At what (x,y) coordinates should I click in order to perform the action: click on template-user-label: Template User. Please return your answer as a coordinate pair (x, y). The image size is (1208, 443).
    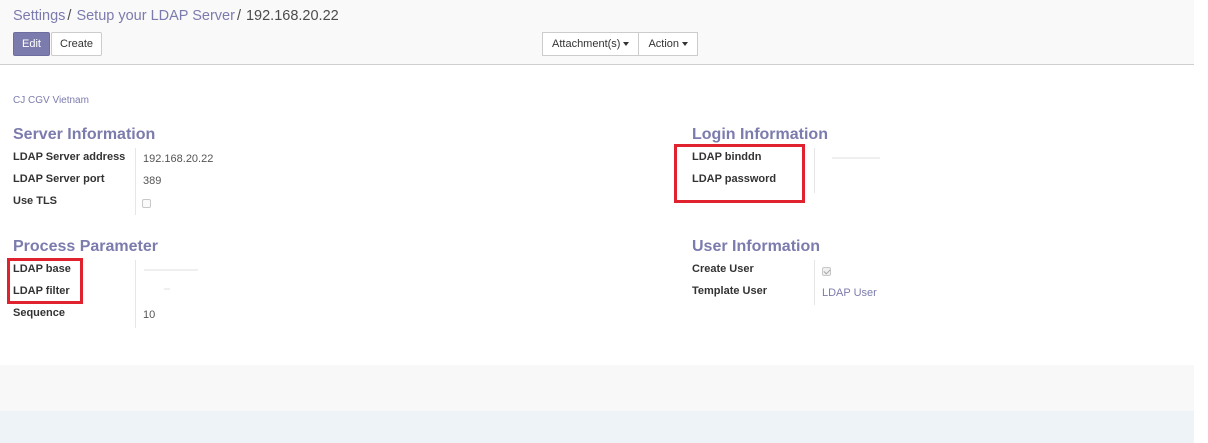
    Looking at the image, I should click on (729, 291).